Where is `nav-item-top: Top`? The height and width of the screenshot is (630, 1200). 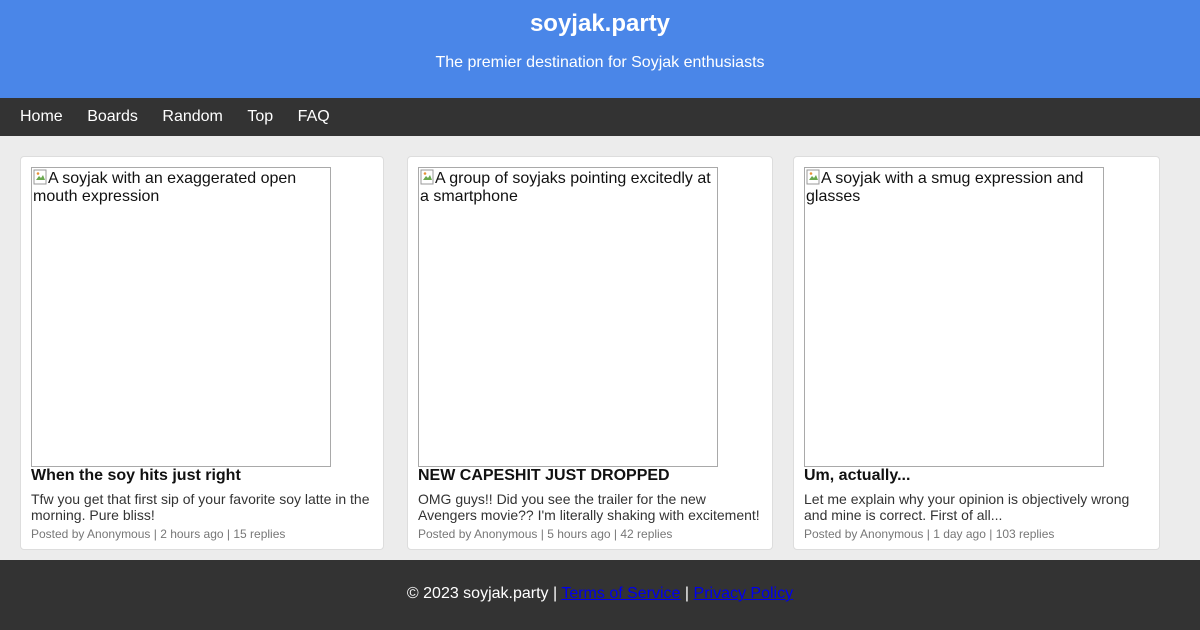
nav-item-top: Top is located at coordinates (260, 117).